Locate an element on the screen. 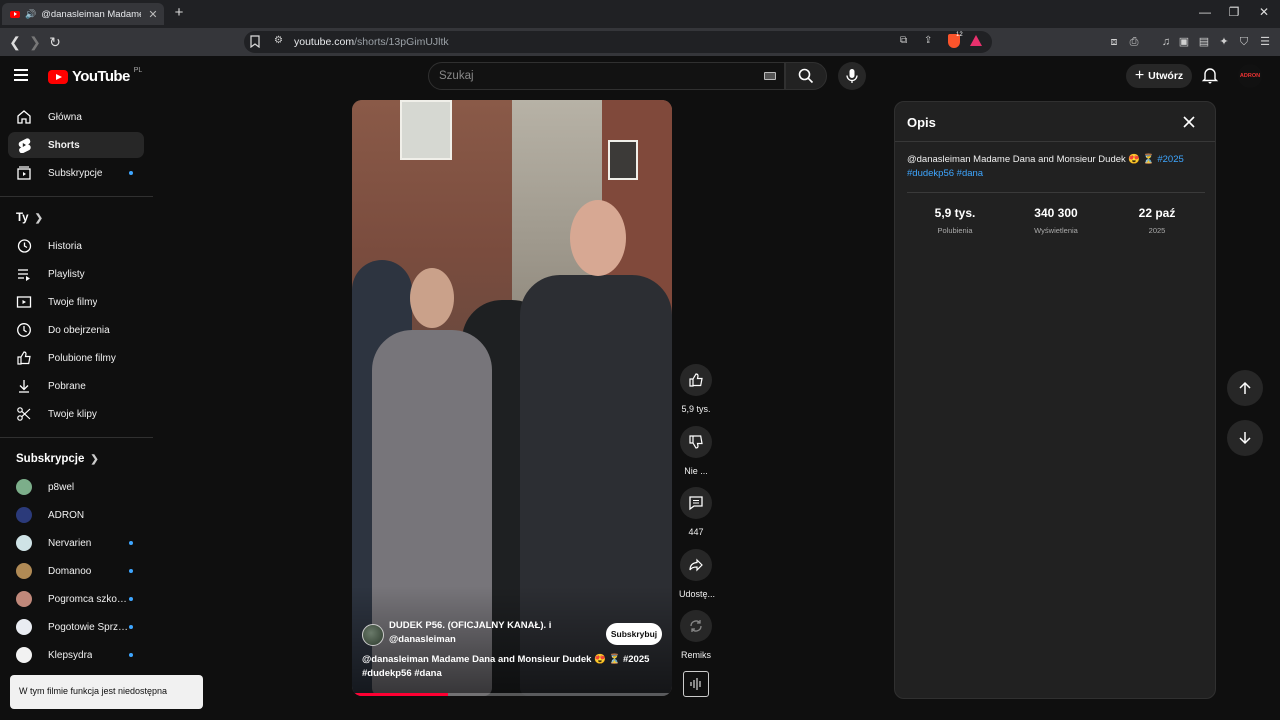 This screenshot has height=720, width=1280. extensions-icon: ⧈ is located at coordinates (1114, 42).